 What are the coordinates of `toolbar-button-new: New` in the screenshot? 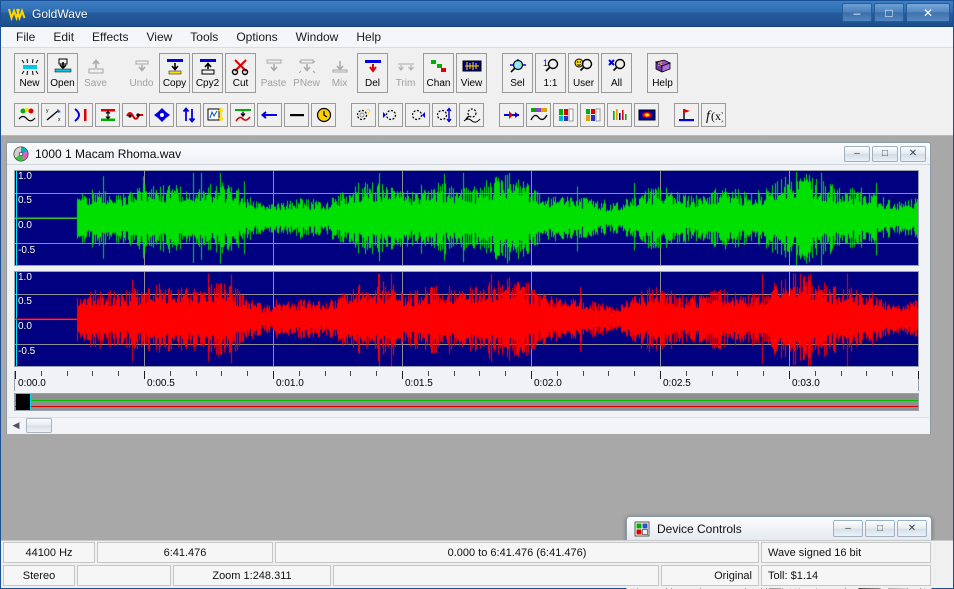 It's located at (29, 73).